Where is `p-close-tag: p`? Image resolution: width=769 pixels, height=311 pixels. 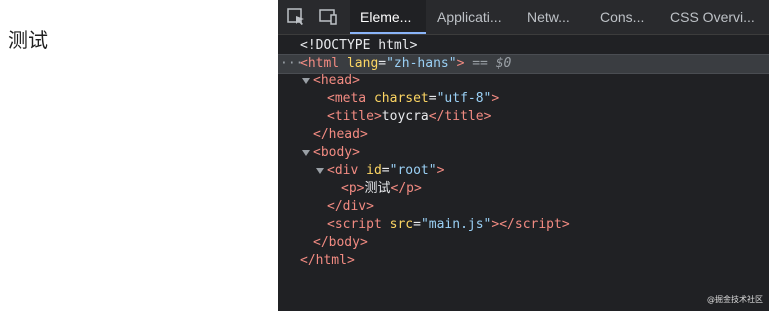
p-close-tag: p is located at coordinates (410, 188).